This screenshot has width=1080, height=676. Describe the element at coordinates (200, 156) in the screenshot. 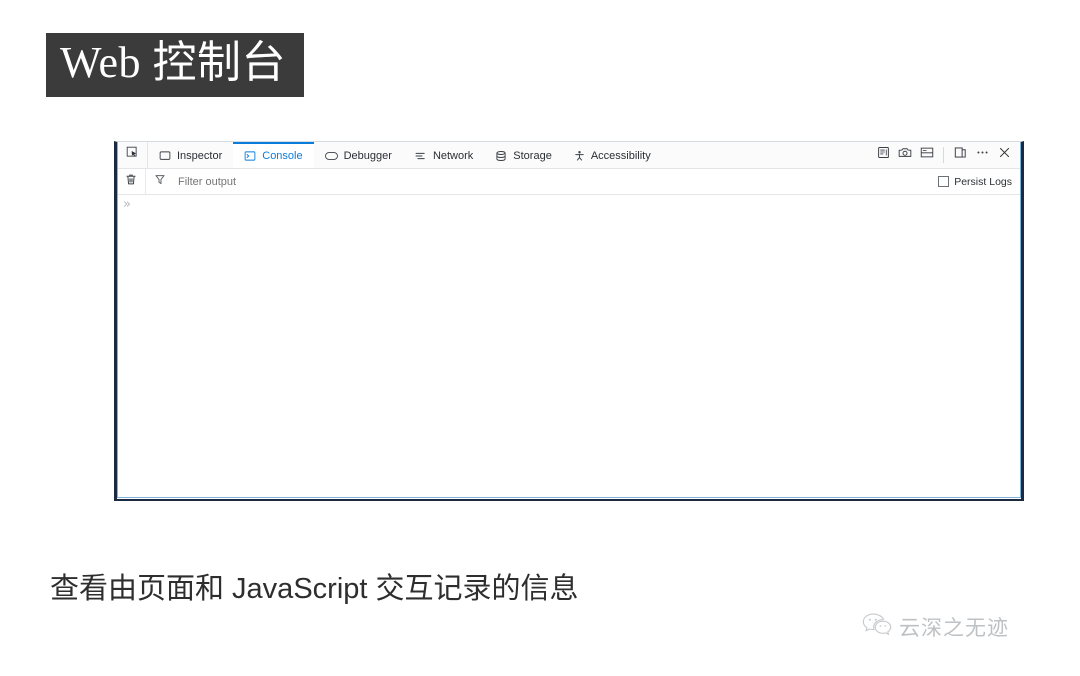

I see `tab-inspector-label: Inspector` at that location.